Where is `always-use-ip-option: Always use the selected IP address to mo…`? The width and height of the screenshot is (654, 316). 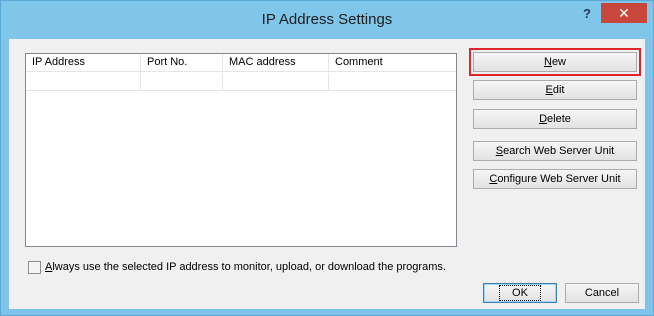 always-use-ip-option: Always use the selected IP address to mo… is located at coordinates (237, 267).